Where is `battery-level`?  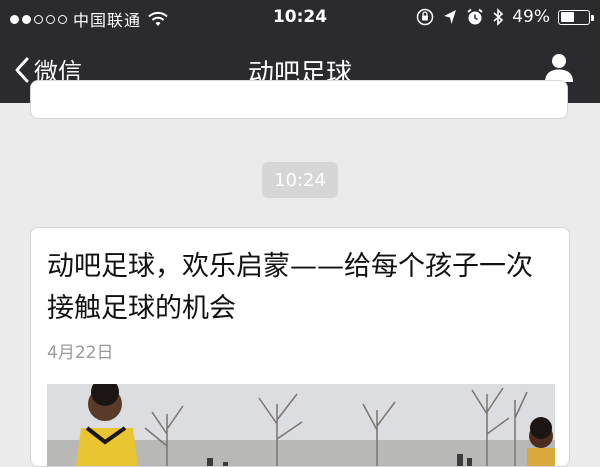 battery-level is located at coordinates (567, 17).